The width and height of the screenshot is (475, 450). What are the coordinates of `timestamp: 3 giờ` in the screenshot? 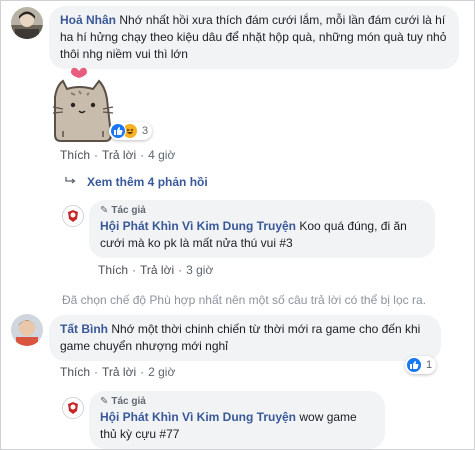 It's located at (199, 270).